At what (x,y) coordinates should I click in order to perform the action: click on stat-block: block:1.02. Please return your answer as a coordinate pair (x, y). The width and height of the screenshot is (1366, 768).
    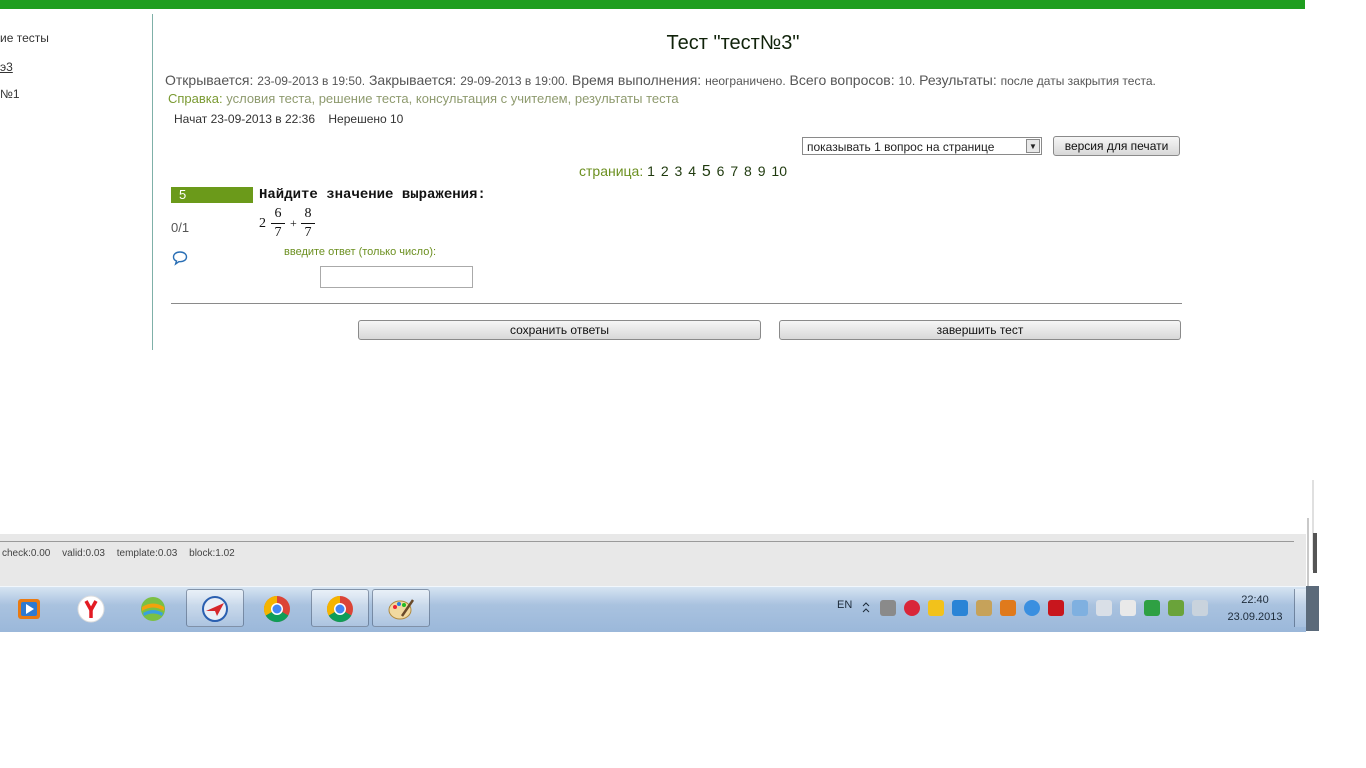
    Looking at the image, I should click on (212, 553).